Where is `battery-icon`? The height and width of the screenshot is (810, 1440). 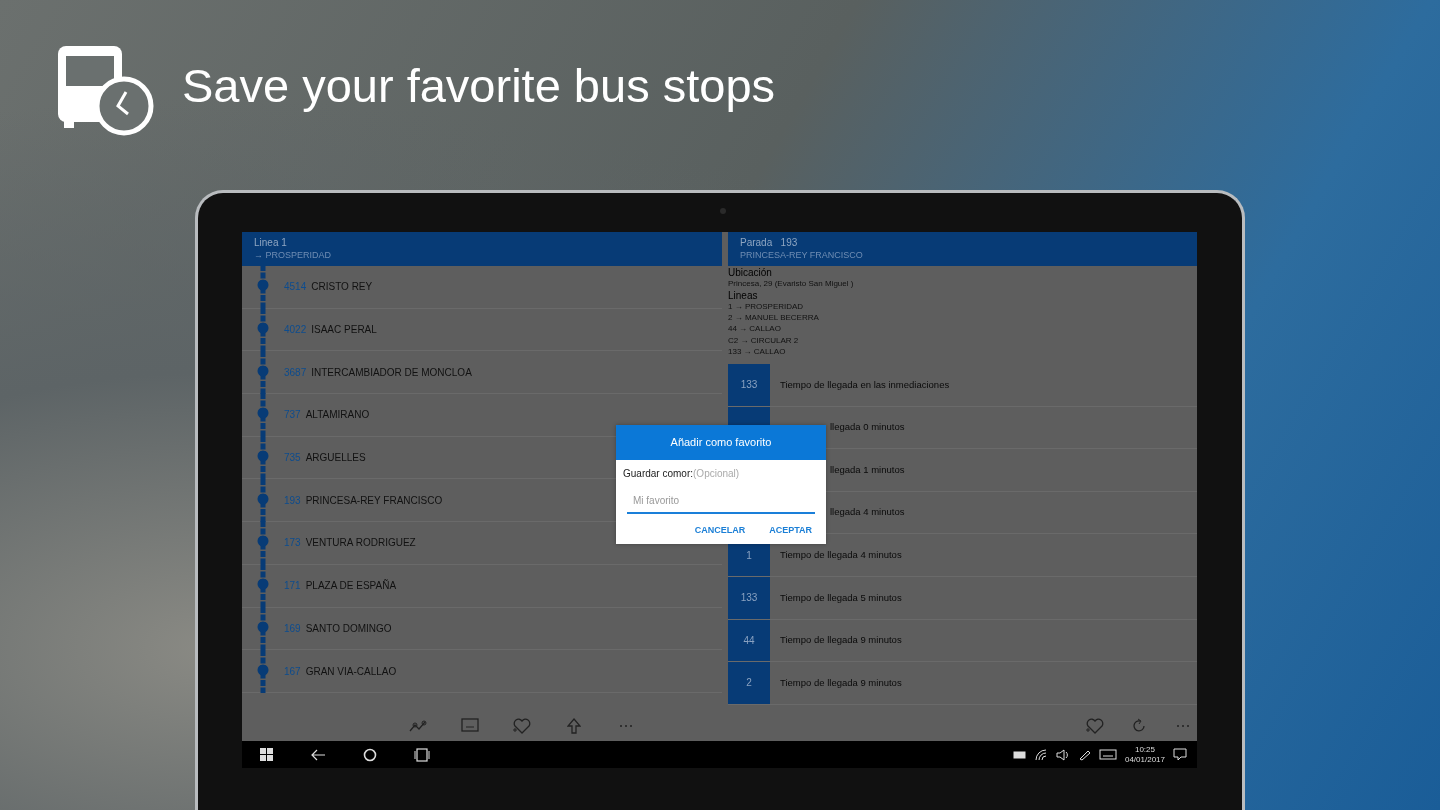 battery-icon is located at coordinates (1019, 754).